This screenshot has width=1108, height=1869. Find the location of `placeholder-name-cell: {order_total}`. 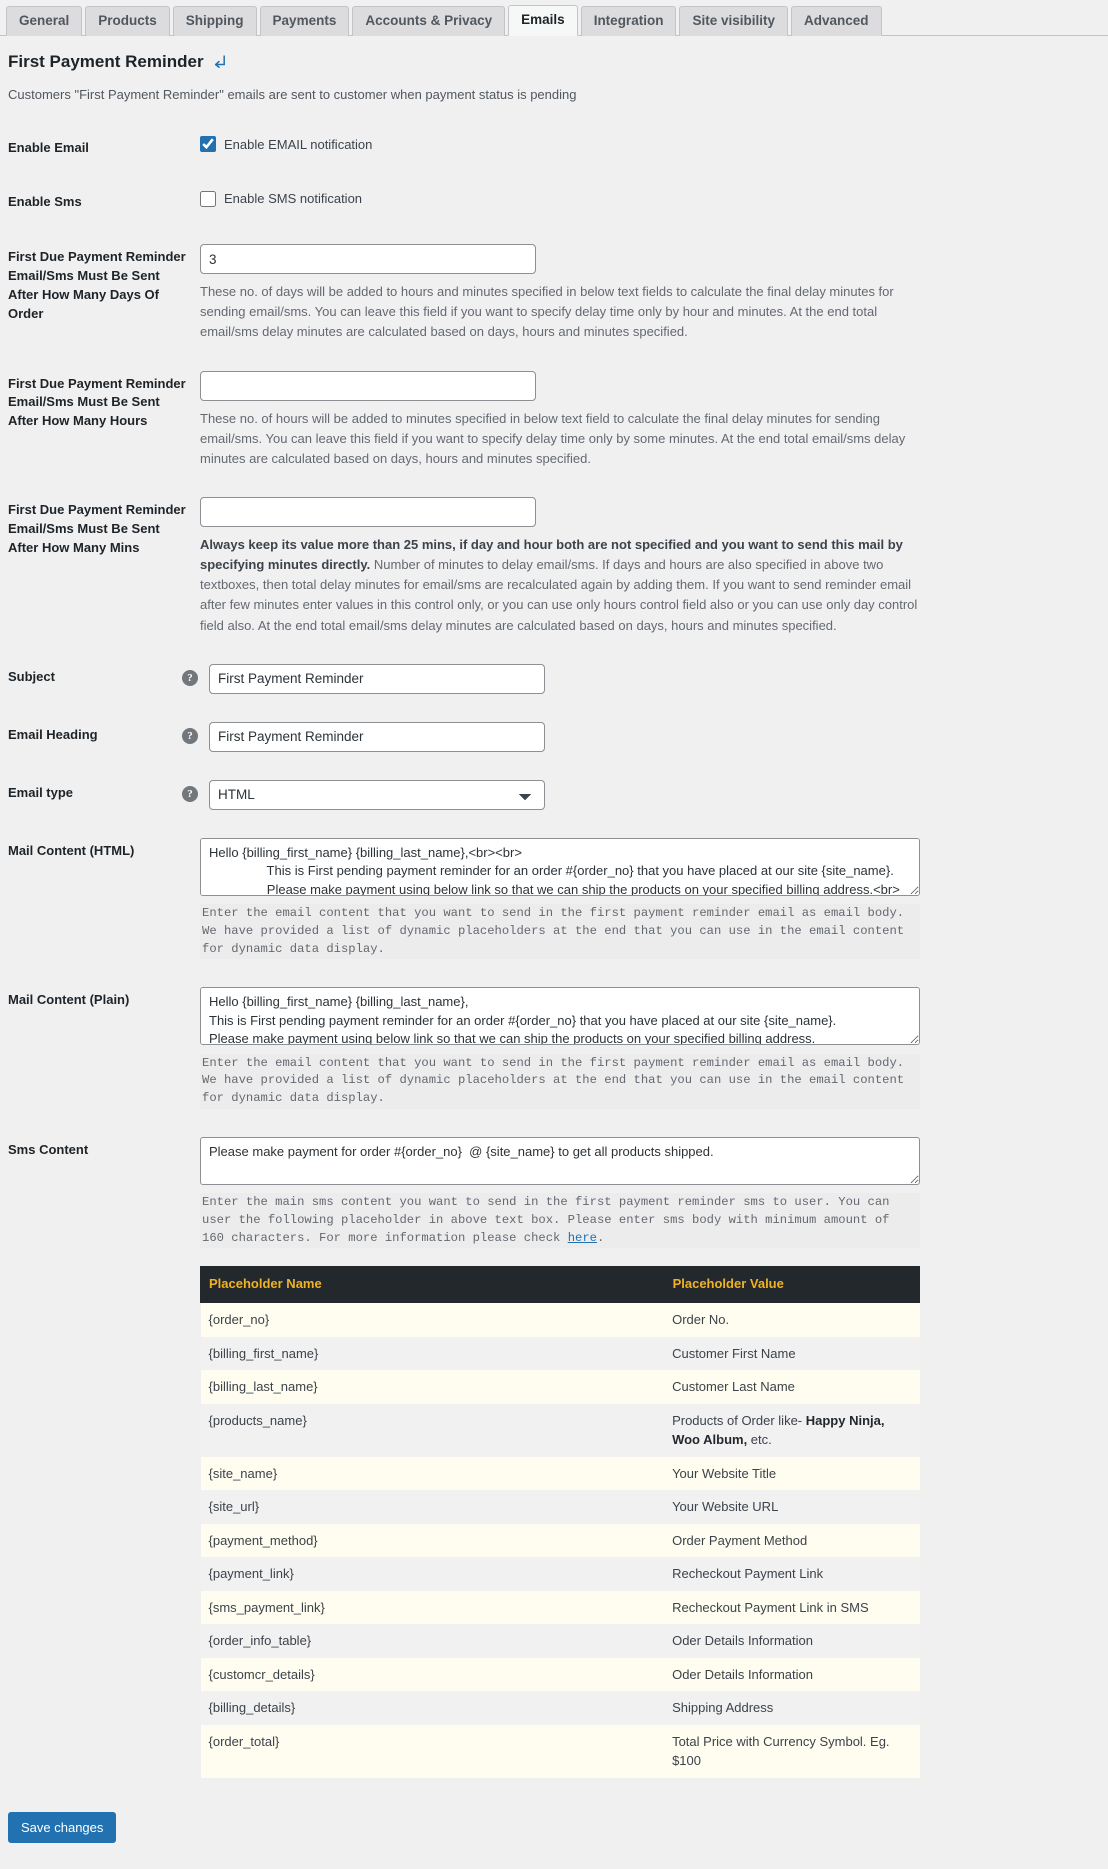

placeholder-name-cell: {order_total} is located at coordinates (432, 1751).